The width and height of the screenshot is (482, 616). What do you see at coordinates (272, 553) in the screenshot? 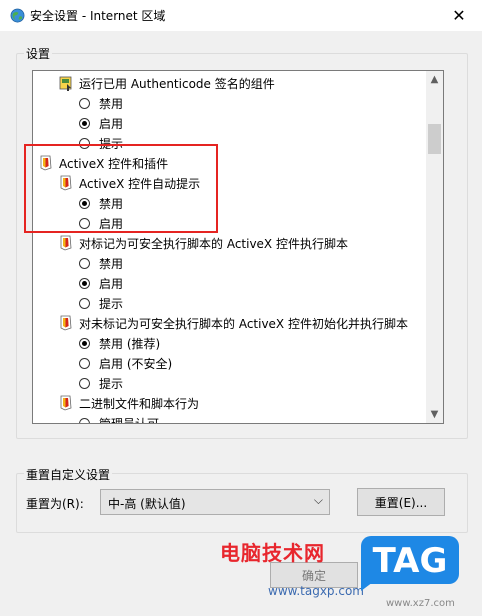
I see `watermark-site-name: 电脑技术网` at bounding box center [272, 553].